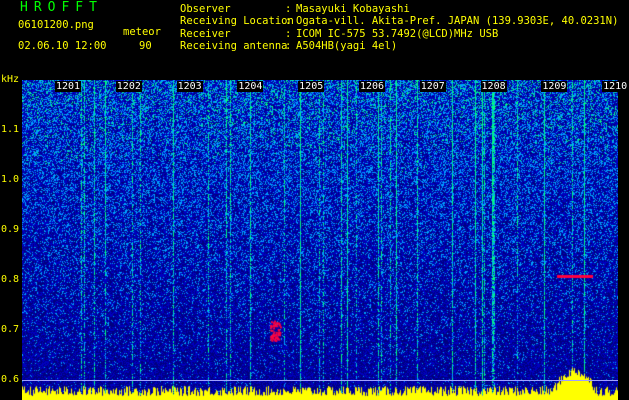 The width and height of the screenshot is (629, 400). What do you see at coordinates (205, 9) in the screenshot?
I see `observer-label: Observer` at bounding box center [205, 9].